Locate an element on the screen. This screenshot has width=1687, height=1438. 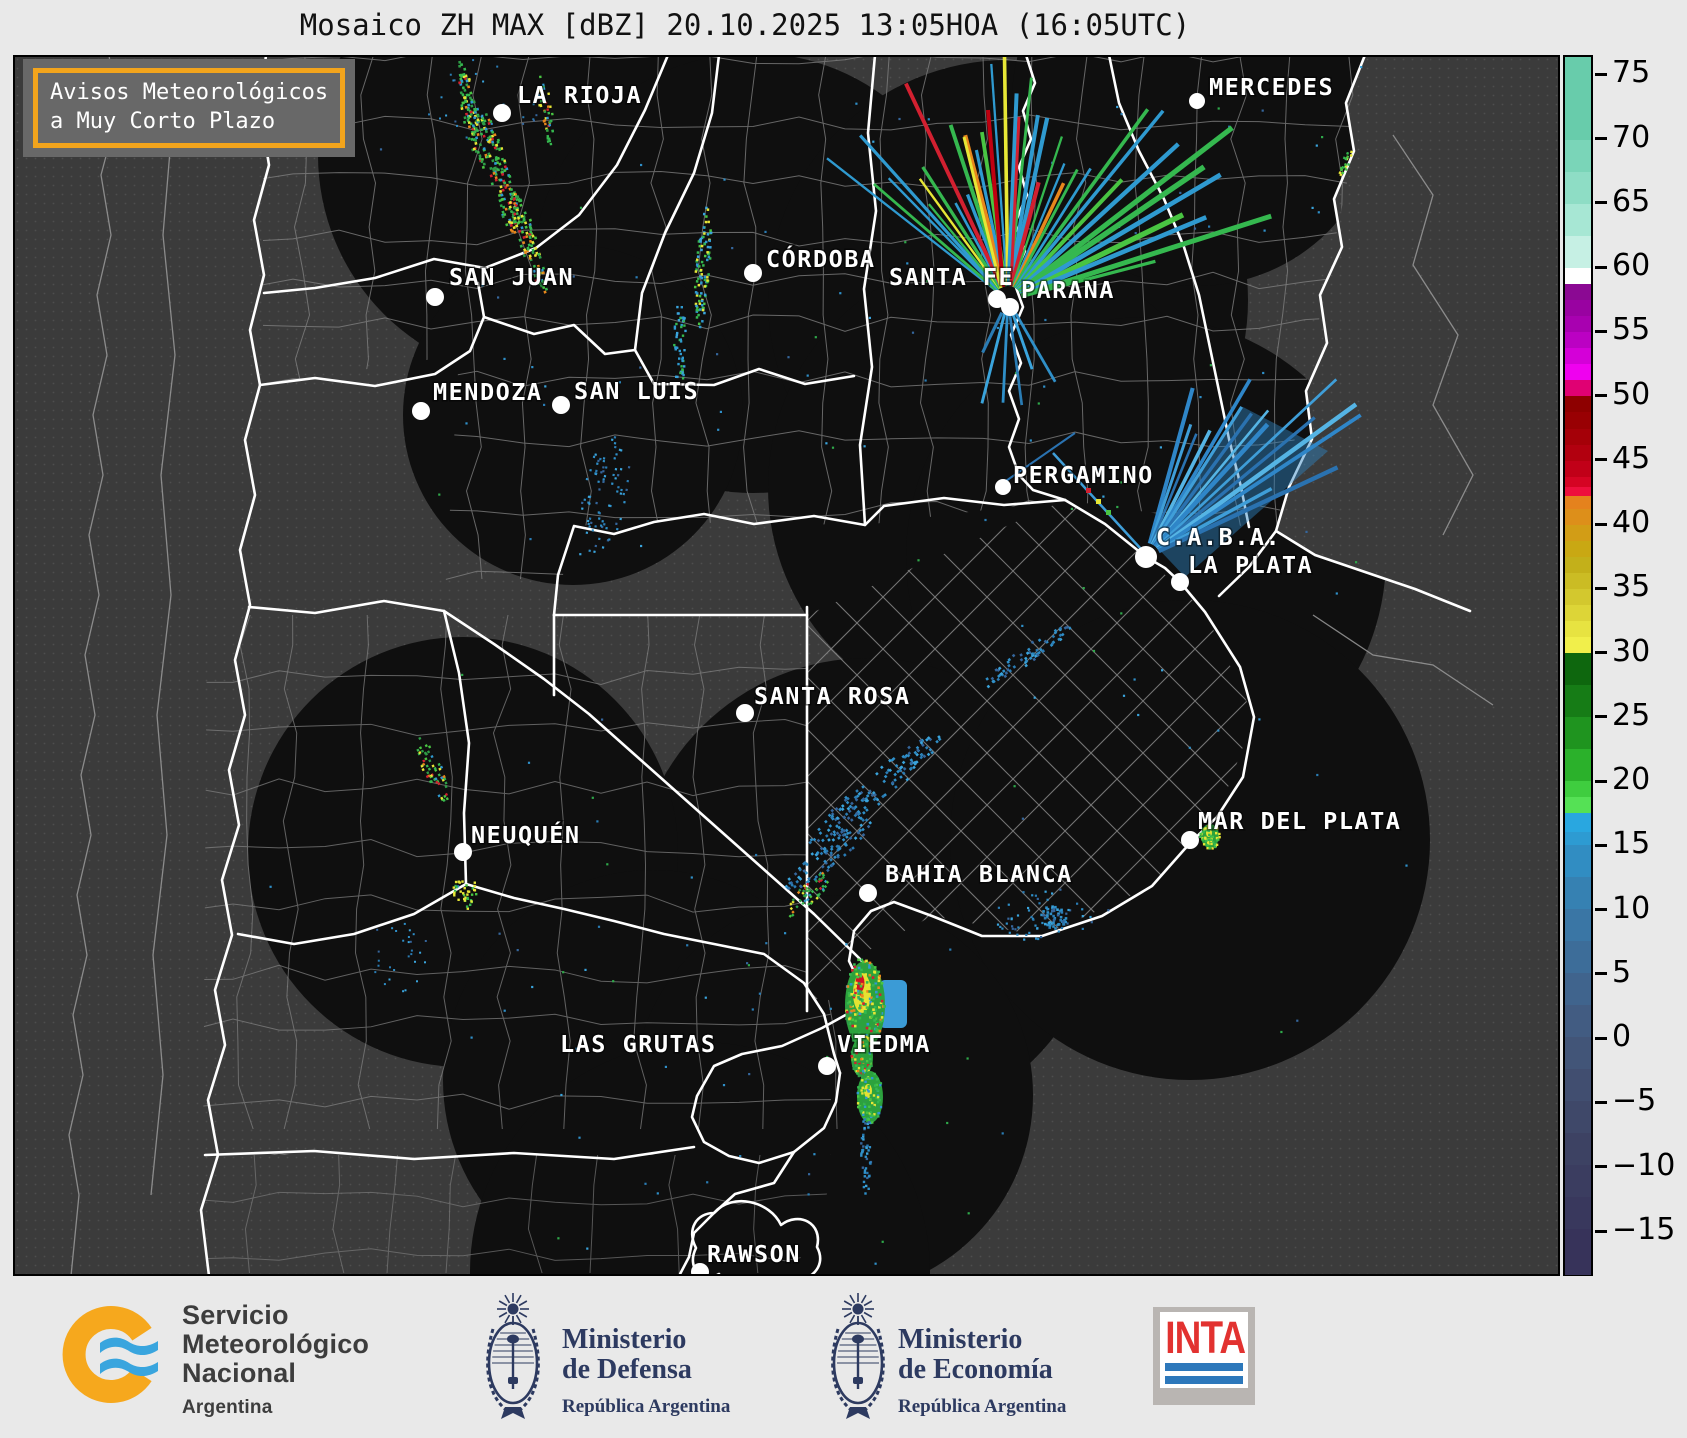
smn-line-4: Argentina is located at coordinates (227, 1407).